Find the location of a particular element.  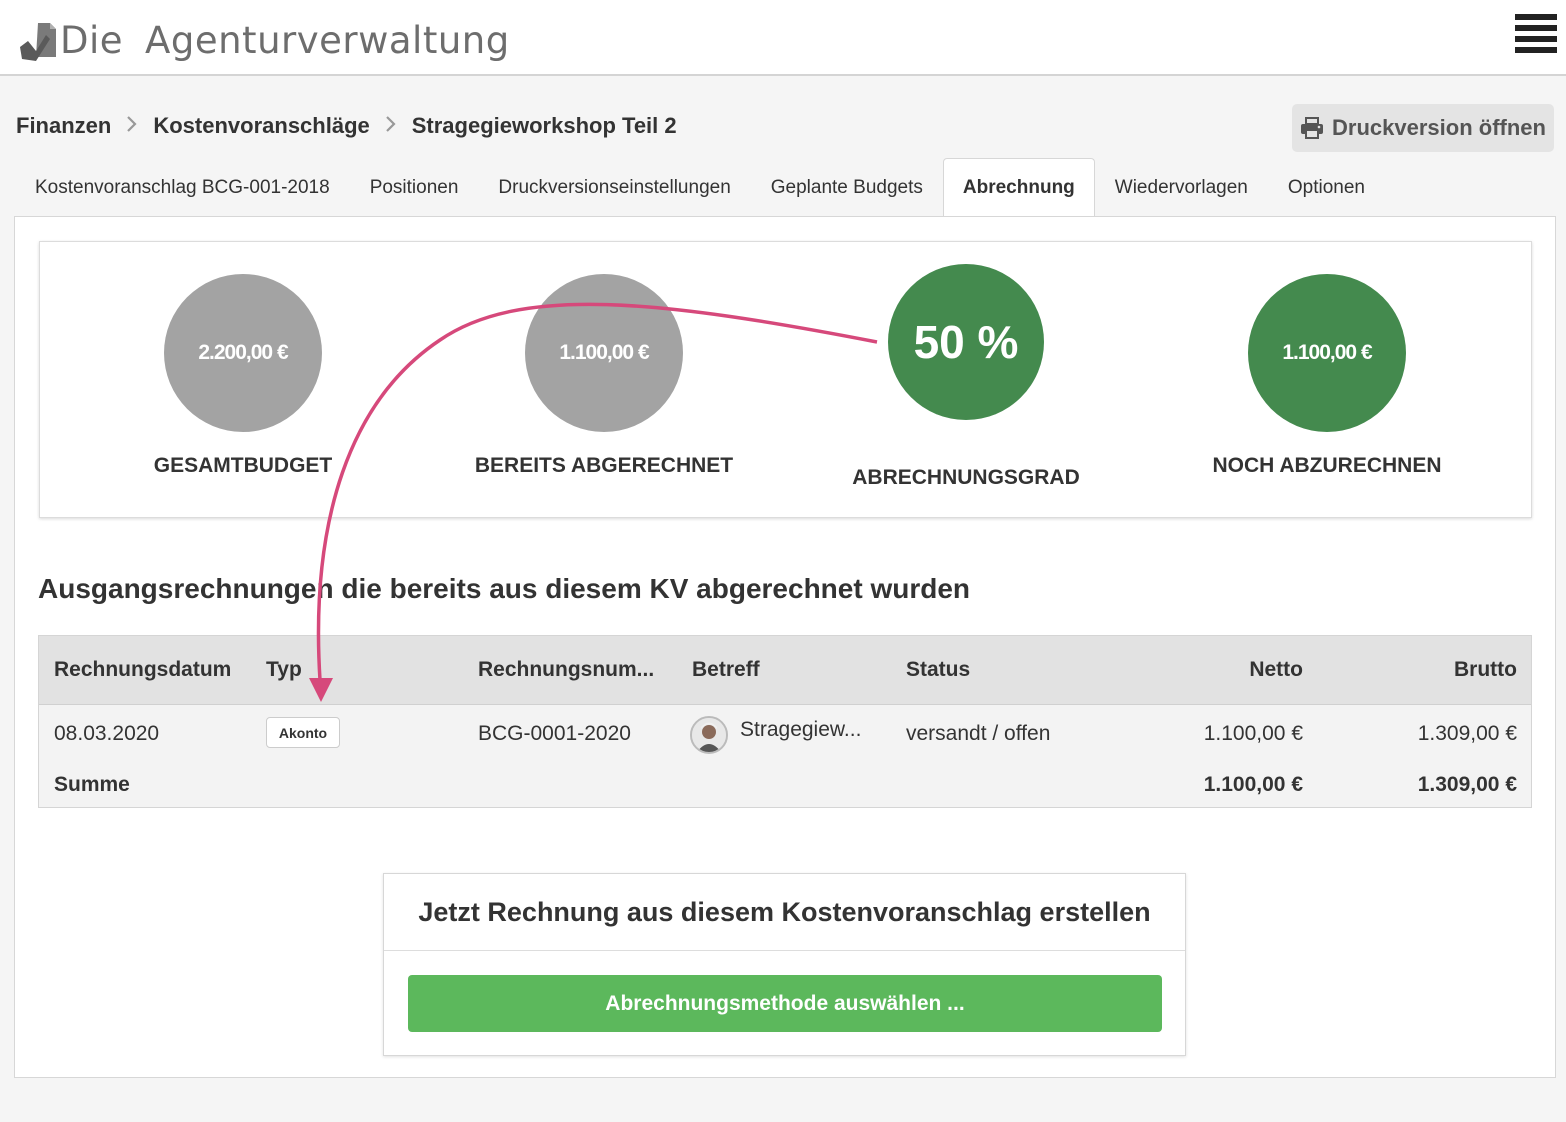

printer-icon is located at coordinates (1312, 128).